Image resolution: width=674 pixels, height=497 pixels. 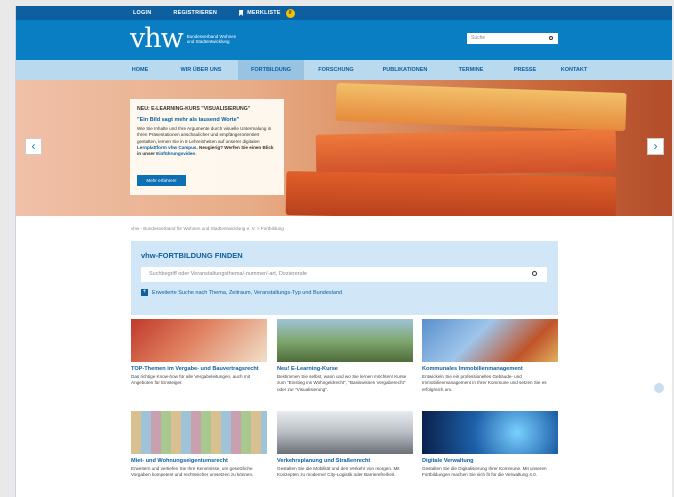 What do you see at coordinates (142, 13) in the screenshot?
I see `login-link: LOGIN` at bounding box center [142, 13].